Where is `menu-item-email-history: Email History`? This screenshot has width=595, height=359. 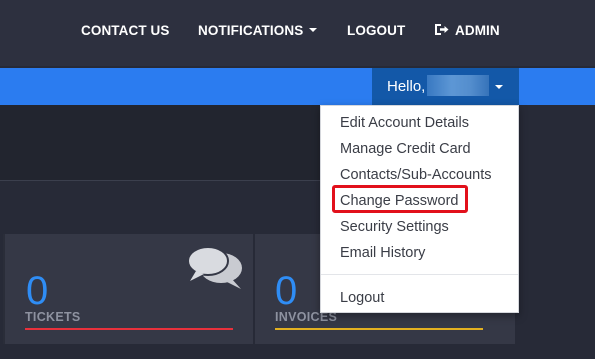
menu-item-email-history: Email History is located at coordinates (382, 253).